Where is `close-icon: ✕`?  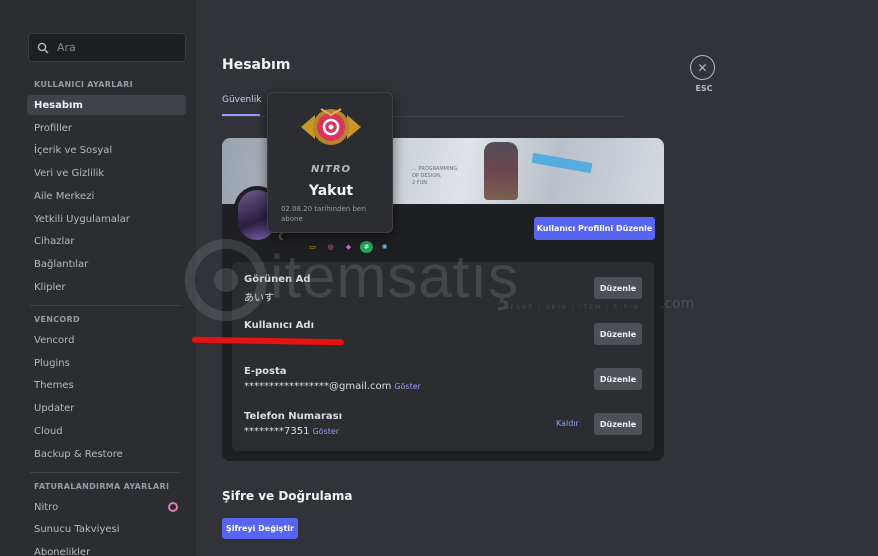 close-icon: ✕ is located at coordinates (702, 67).